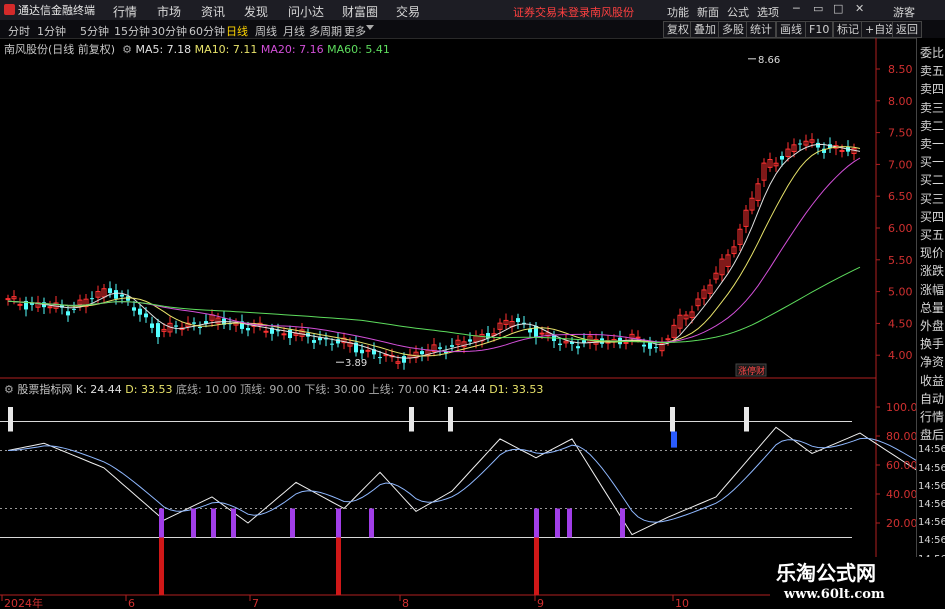 This screenshot has width=945, height=609. What do you see at coordinates (9, 389) in the screenshot?
I see `indicator-gear-icon: ⚙` at bounding box center [9, 389].